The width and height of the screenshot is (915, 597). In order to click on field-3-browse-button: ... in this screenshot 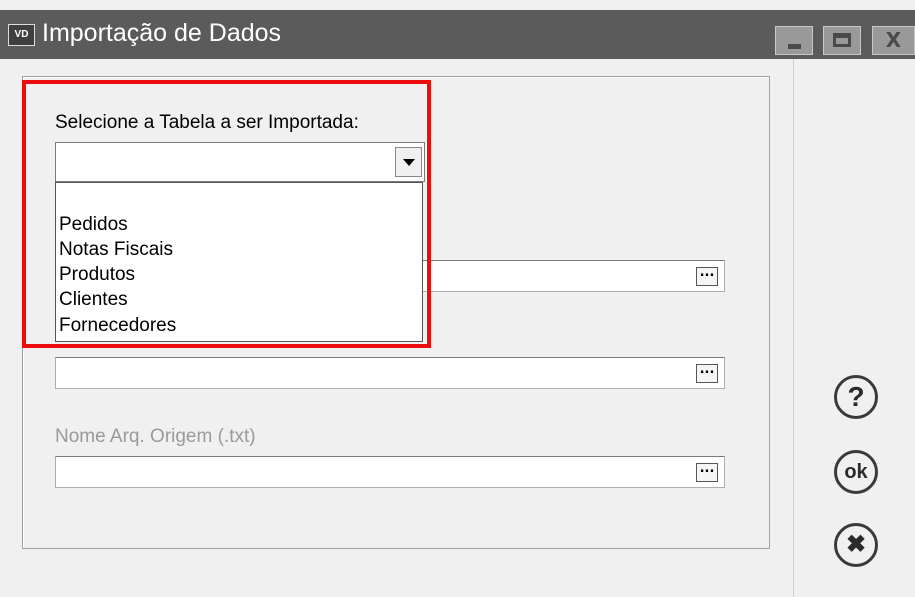, I will do `click(707, 373)`.